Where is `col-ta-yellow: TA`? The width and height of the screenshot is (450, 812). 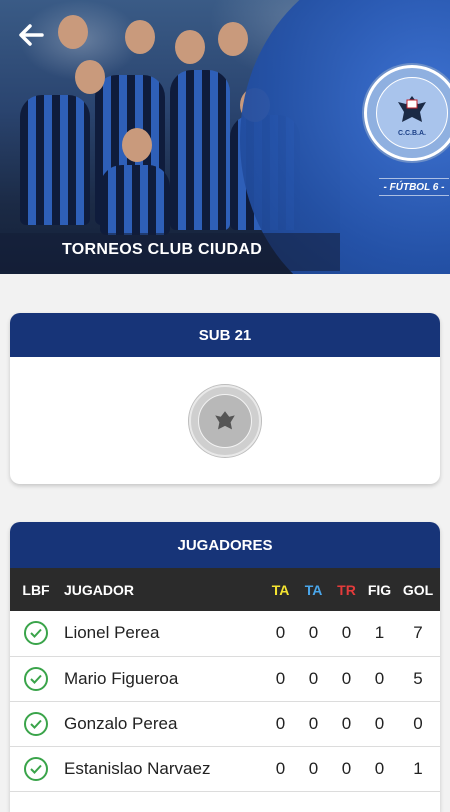
col-ta-yellow: TA is located at coordinates (280, 589).